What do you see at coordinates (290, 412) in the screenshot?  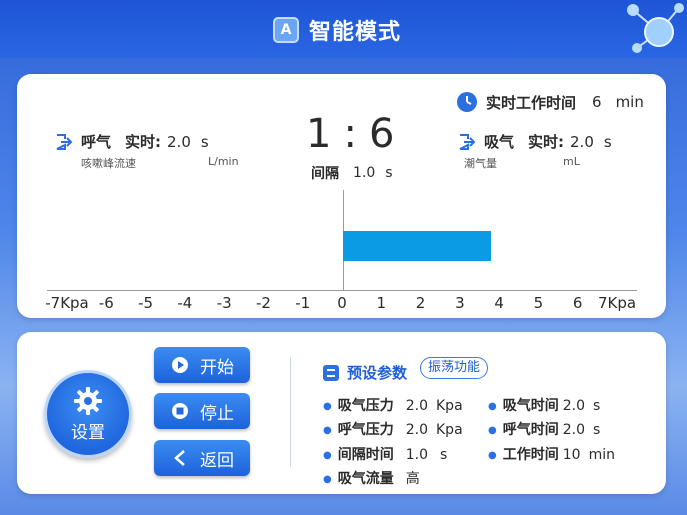 I see `divider` at bounding box center [290, 412].